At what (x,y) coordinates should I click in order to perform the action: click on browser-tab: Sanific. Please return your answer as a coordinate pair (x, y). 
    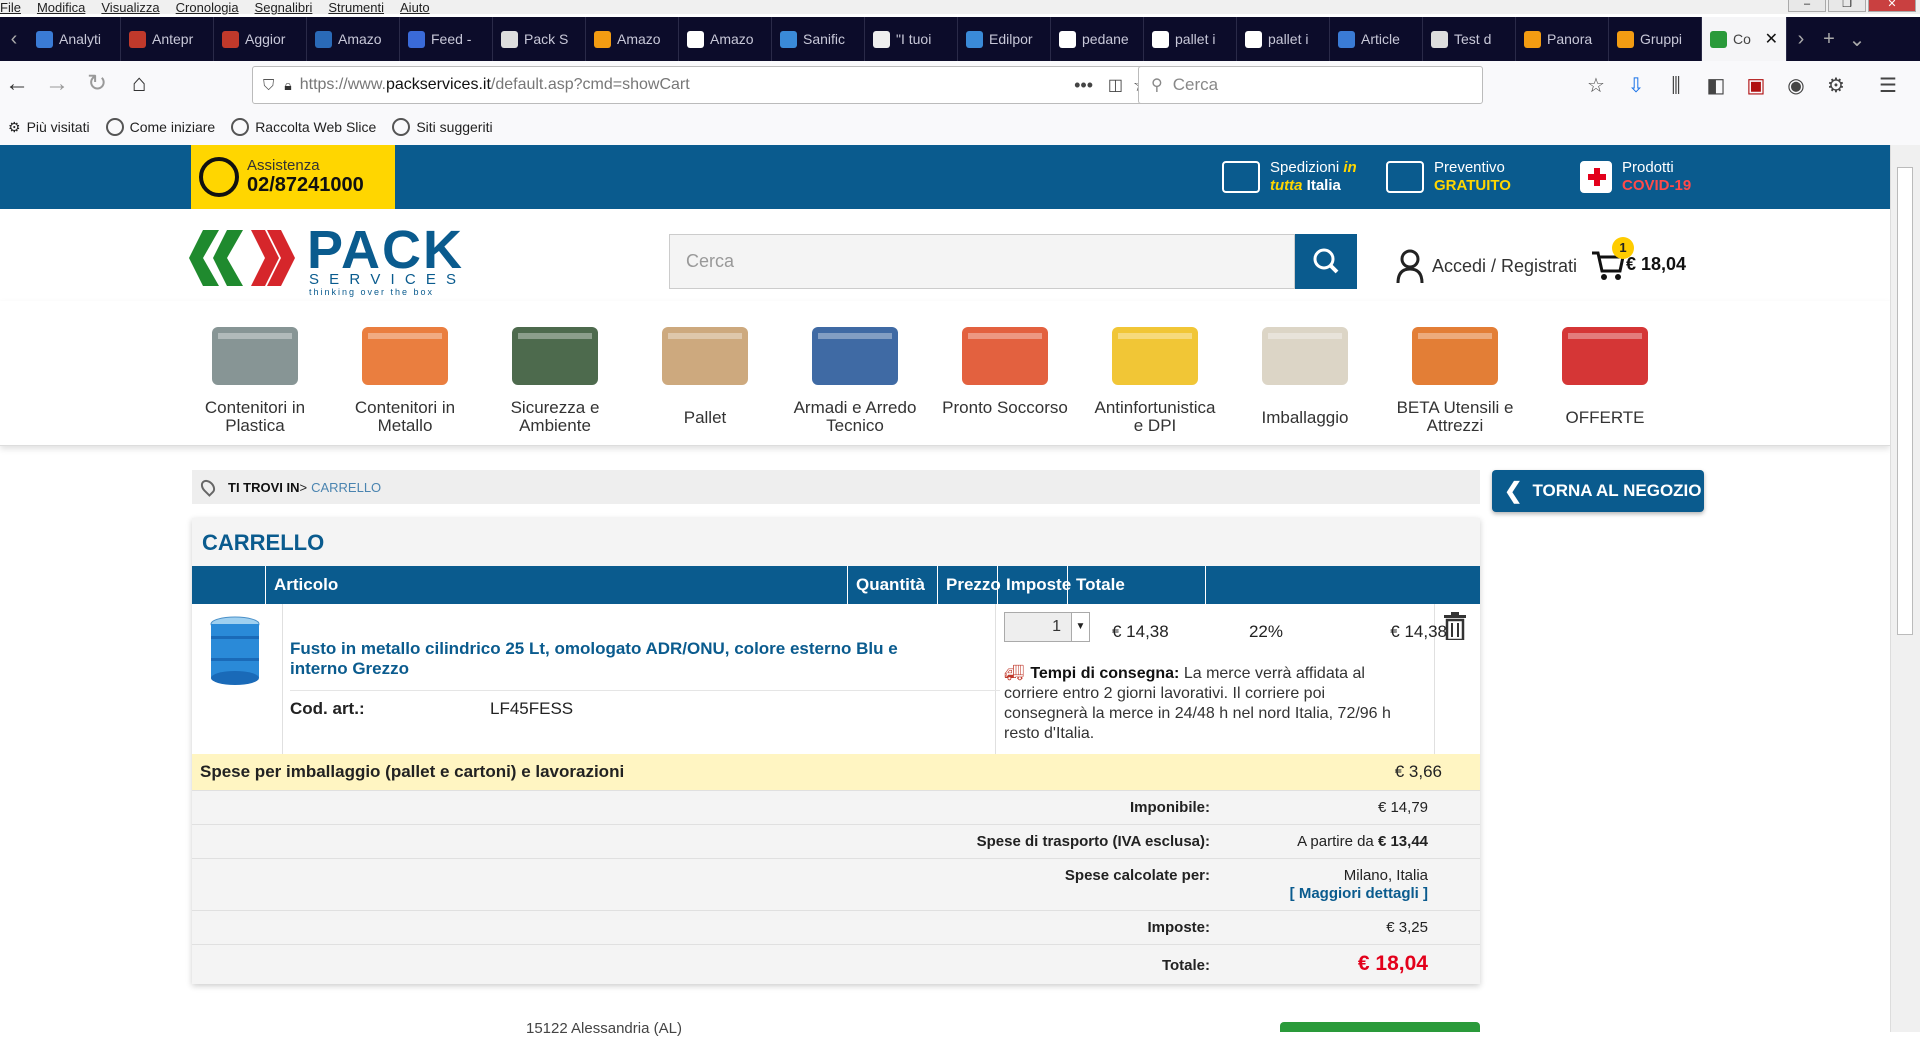
    Looking at the image, I should click on (818, 39).